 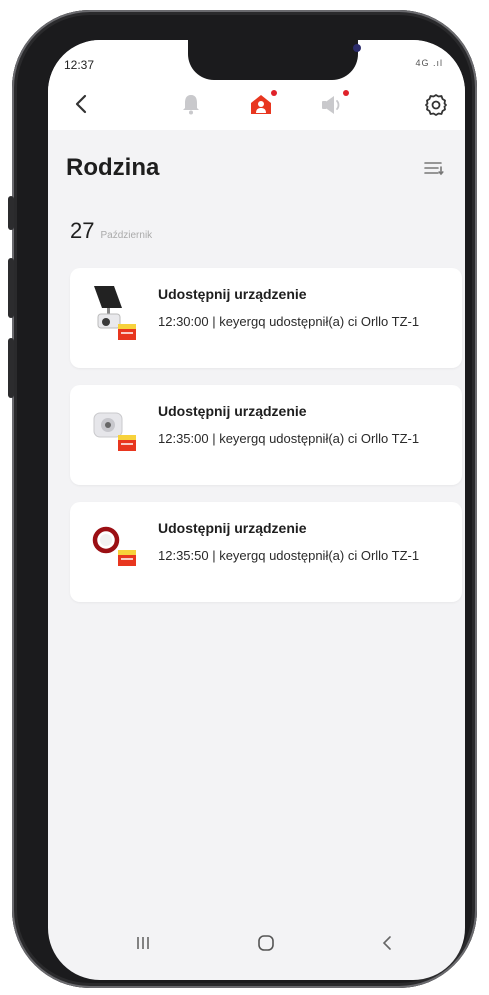 I want to click on bell-icon, so click(x=191, y=105).